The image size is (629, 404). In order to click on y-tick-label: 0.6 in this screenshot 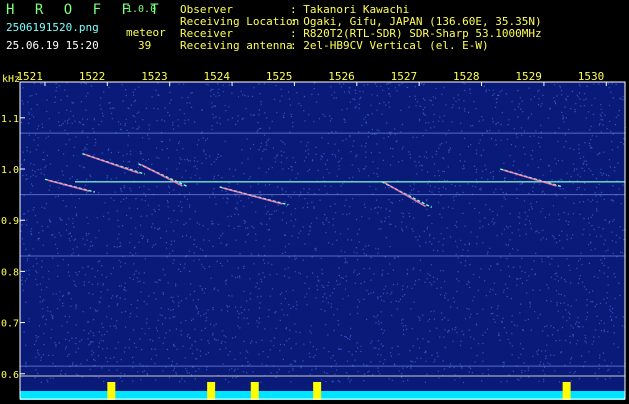, I will do `click(10, 375)`.